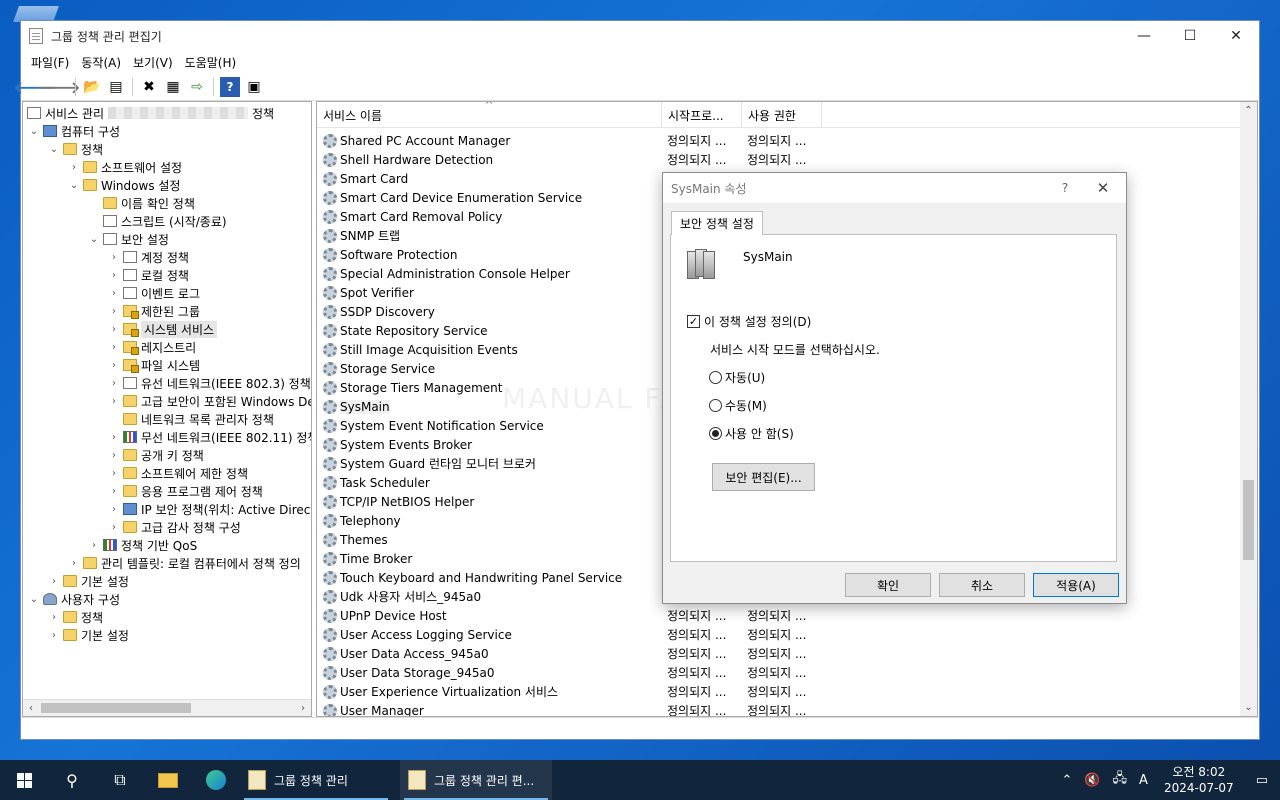 This screenshot has height=800, width=1280. What do you see at coordinates (715, 405) in the screenshot?
I see `radio-manual` at bounding box center [715, 405].